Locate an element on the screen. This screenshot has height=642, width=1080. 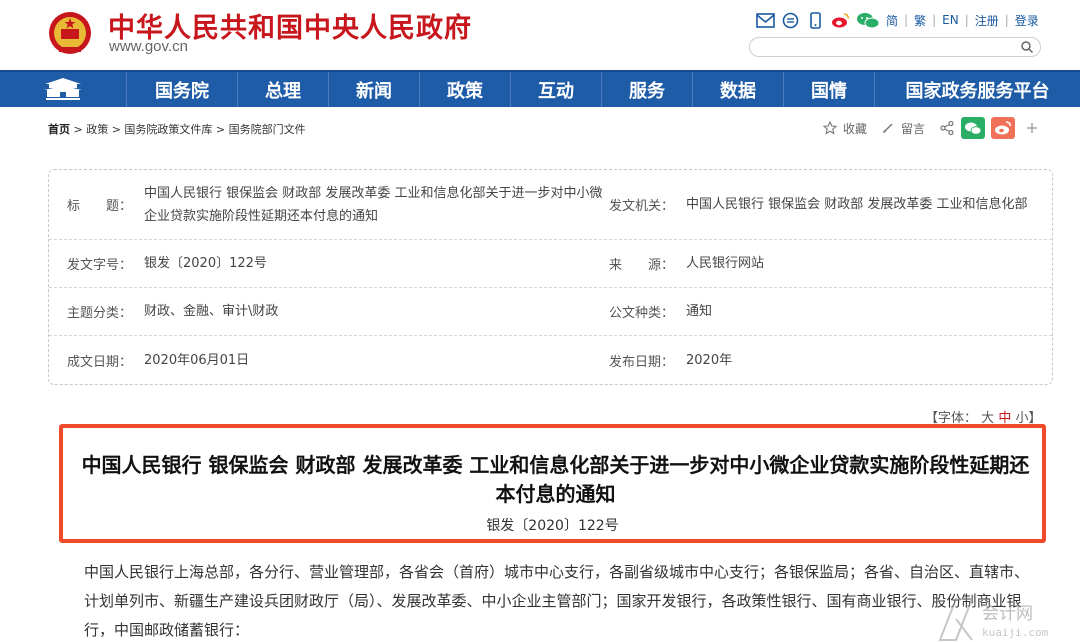
search-box is located at coordinates (895, 47).